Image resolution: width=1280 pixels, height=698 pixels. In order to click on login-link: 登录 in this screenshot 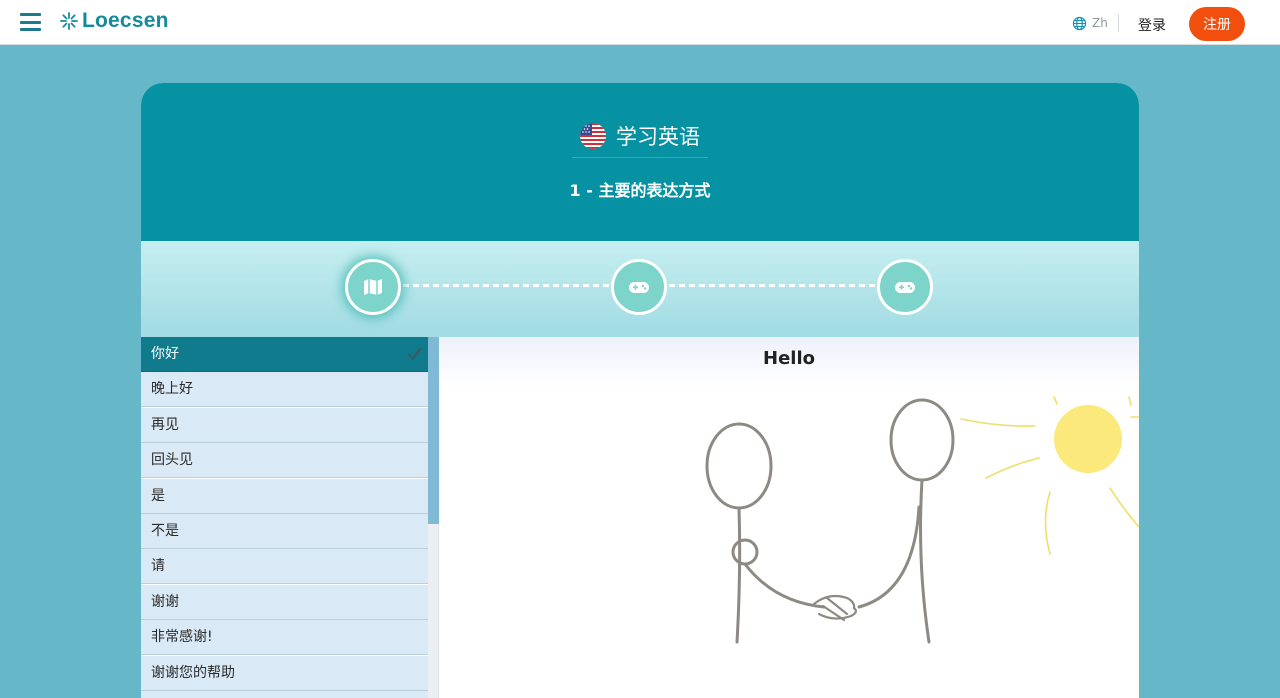, I will do `click(1152, 25)`.